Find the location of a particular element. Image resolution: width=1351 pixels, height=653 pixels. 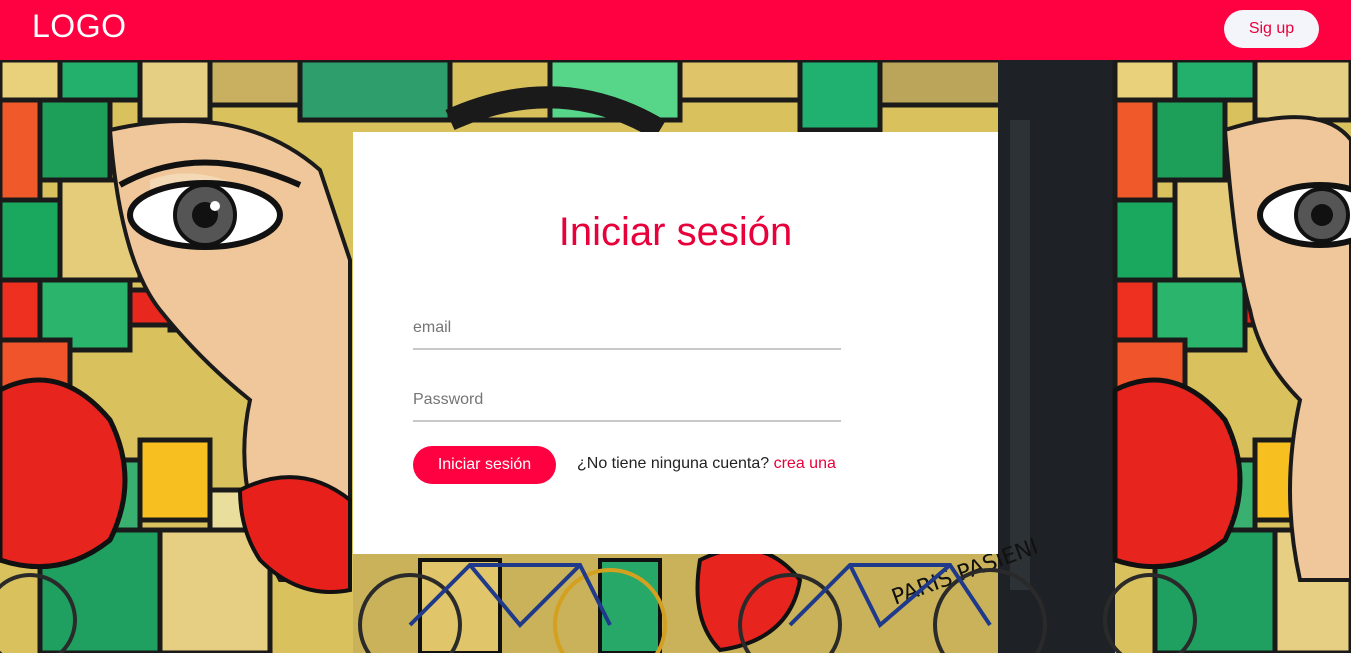

create-account-link: crea una is located at coordinates (805, 463).